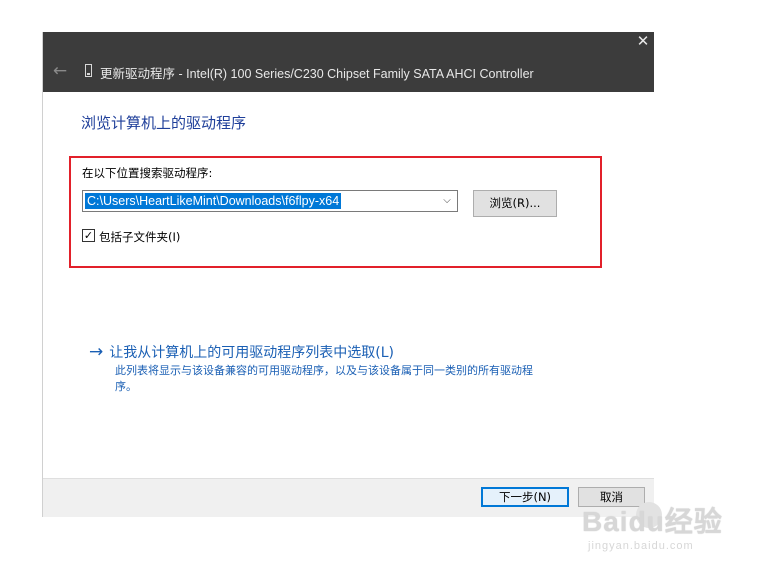 The height and width of the screenshot is (578, 759). What do you see at coordinates (652, 521) in the screenshot?
I see `watermark-main: Baidu经验` at bounding box center [652, 521].